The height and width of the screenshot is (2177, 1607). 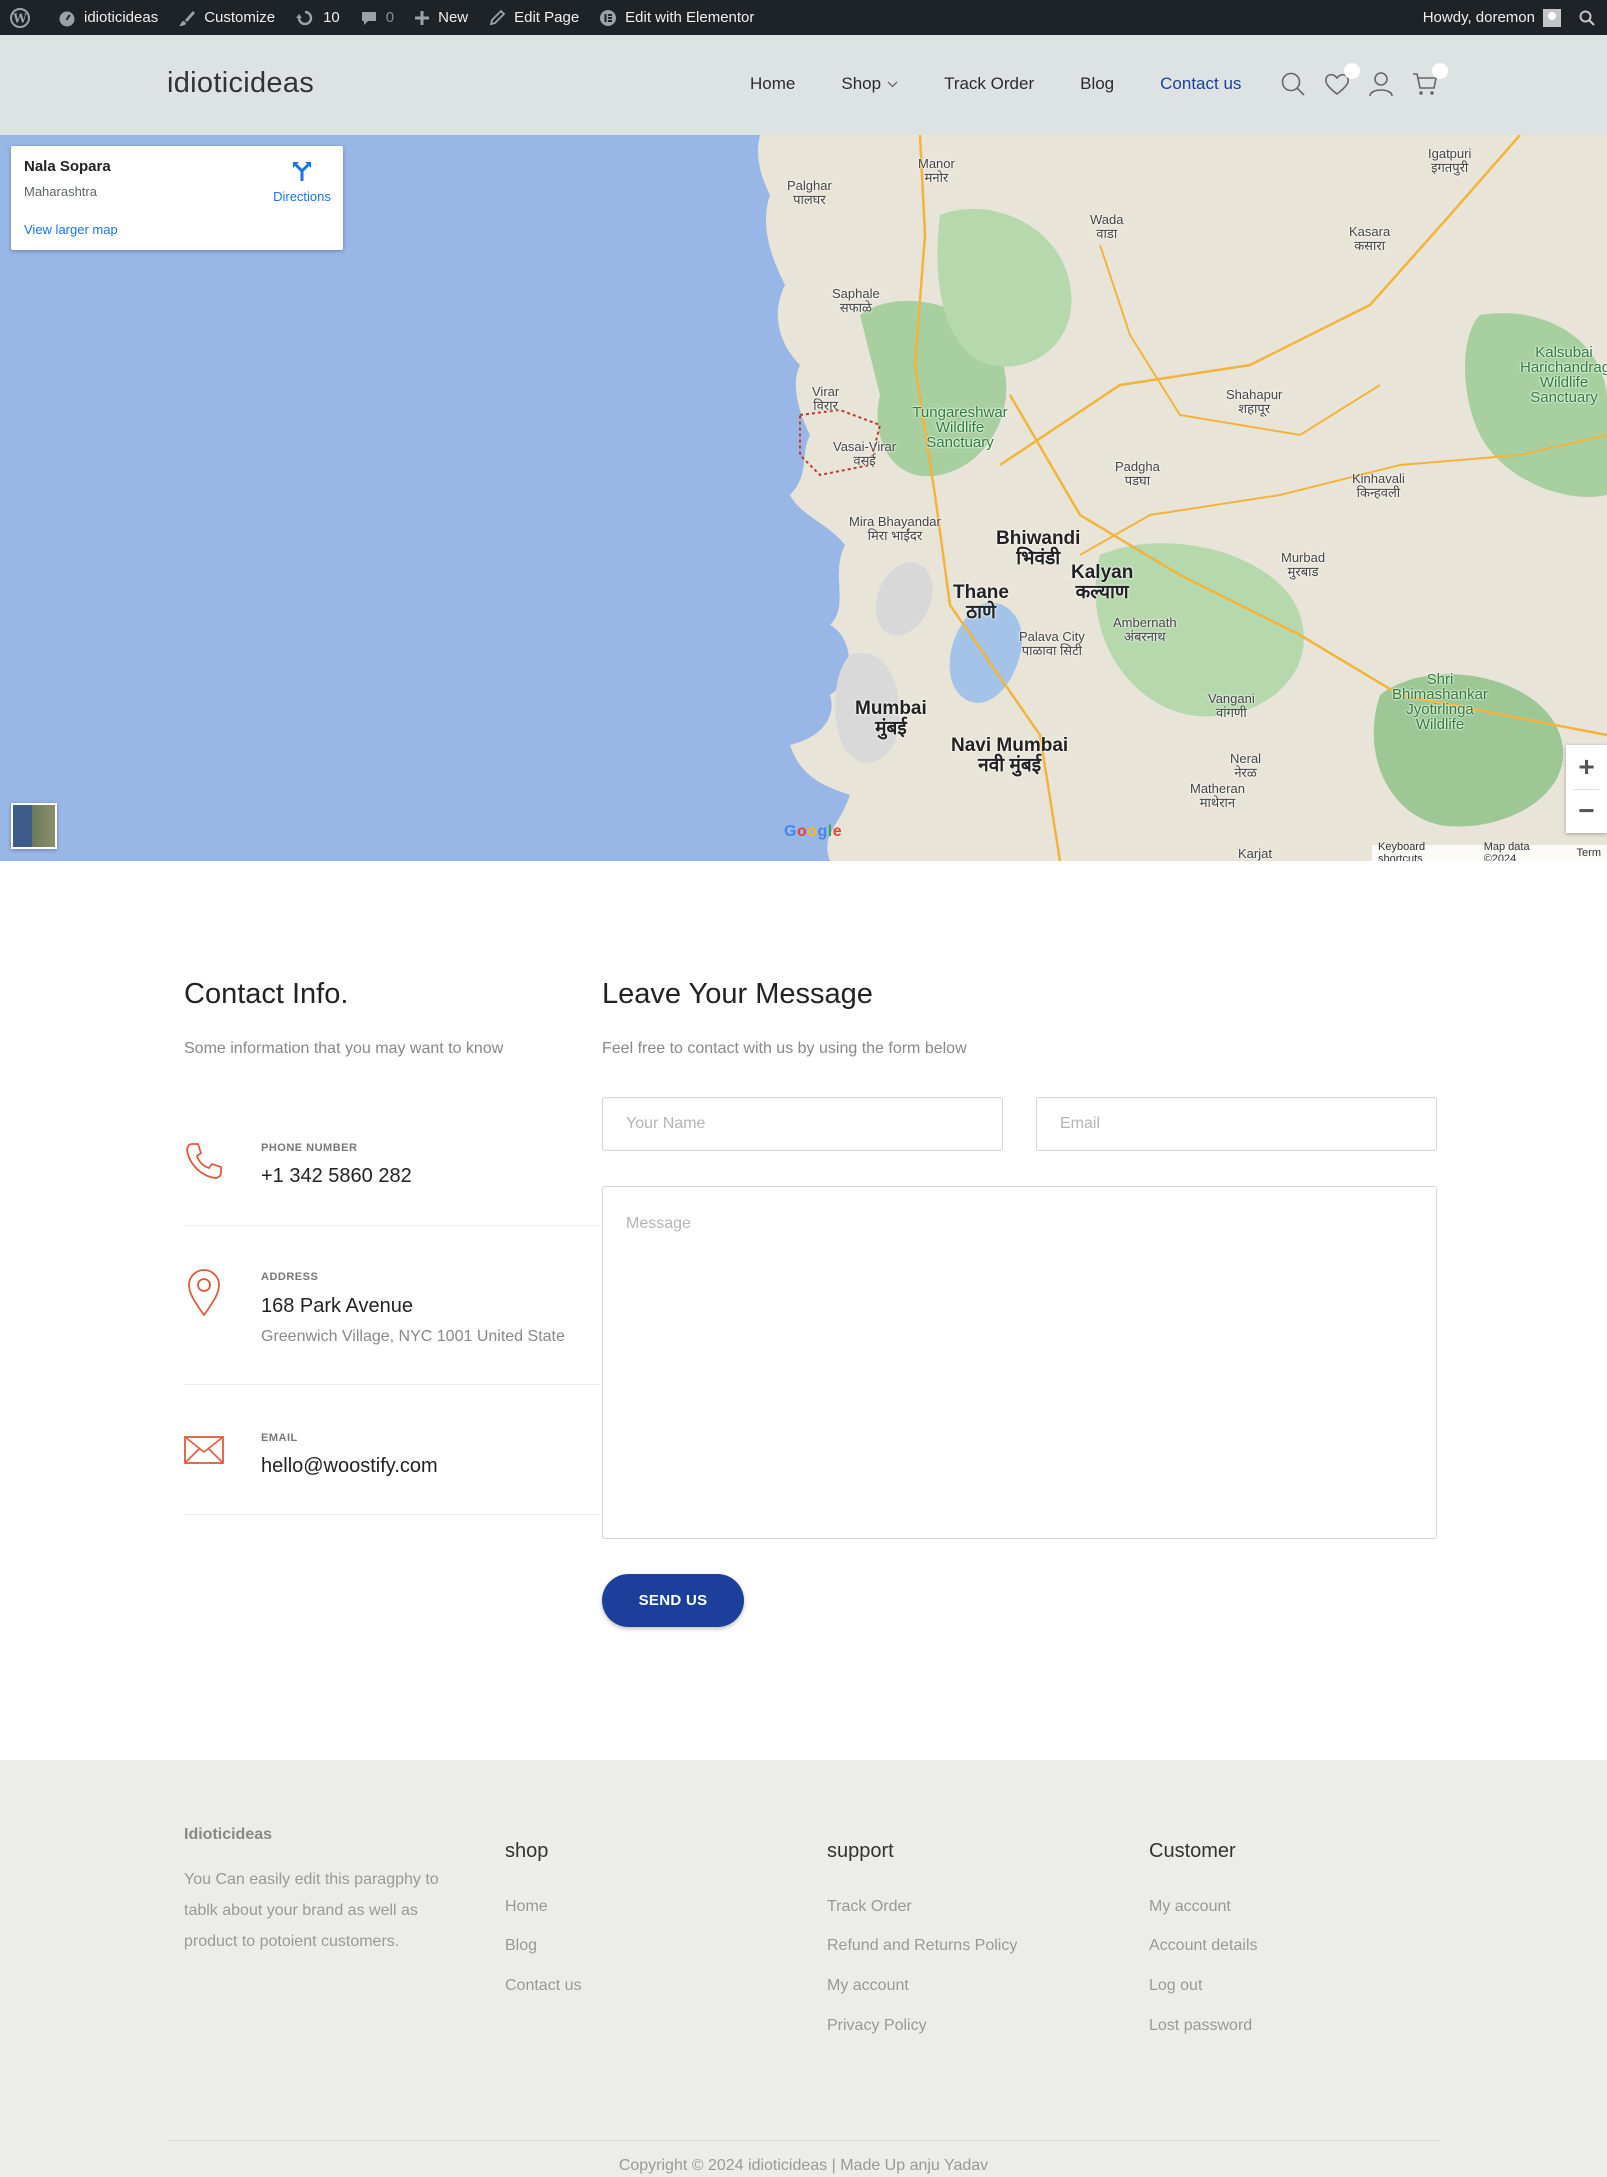 I want to click on footer-brand-title: Idioticideas, so click(x=228, y=1834).